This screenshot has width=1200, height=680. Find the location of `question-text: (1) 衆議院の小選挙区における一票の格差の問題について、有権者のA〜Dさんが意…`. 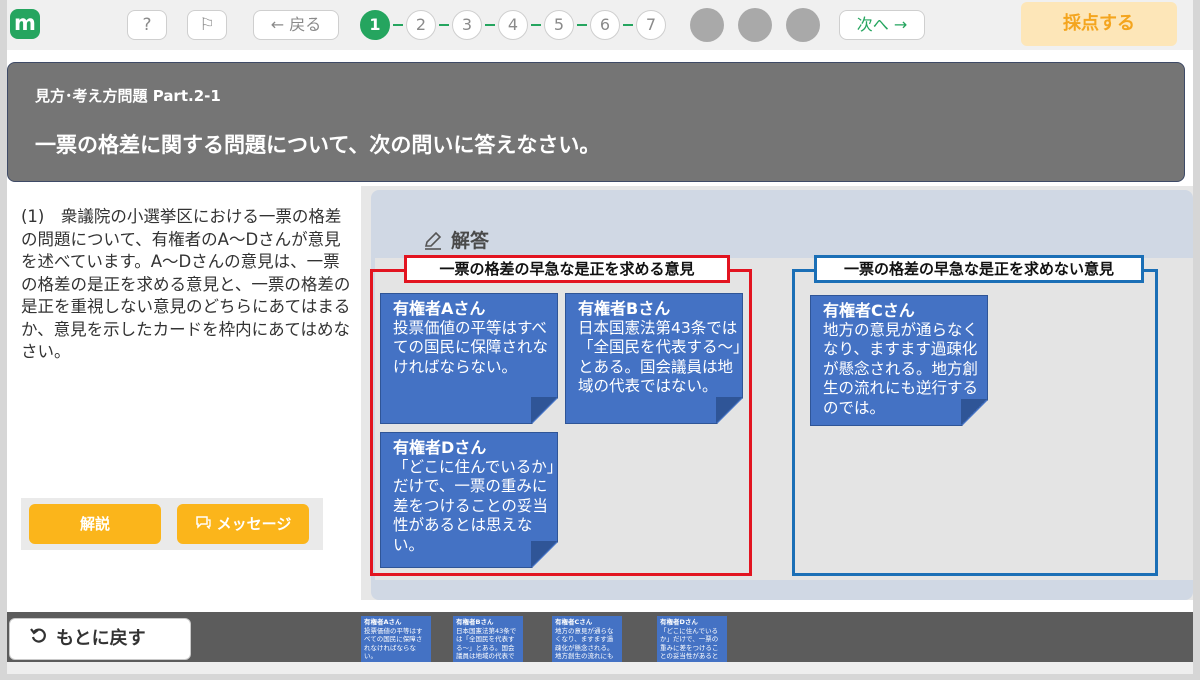

question-text: (1) 衆議院の小選挙区における一票の格差の問題について、有権者のA〜Dさんが意… is located at coordinates (186, 284).